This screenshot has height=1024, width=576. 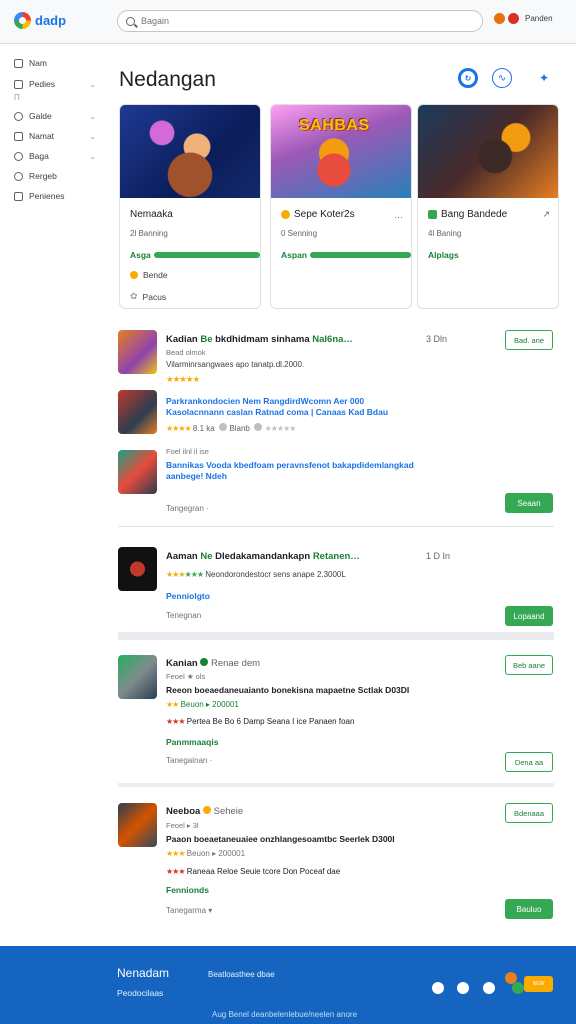 I want to click on rating-stars: ★★, so click(x=172, y=704).